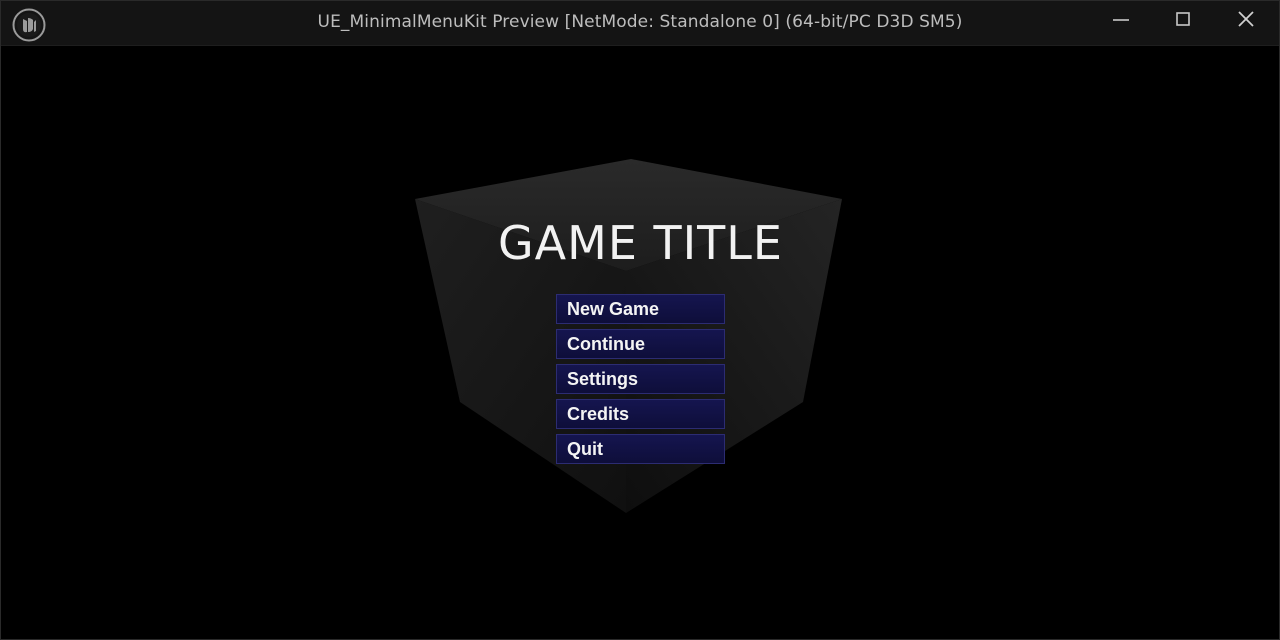 This screenshot has height=640, width=1280. Describe the element at coordinates (640, 309) in the screenshot. I see `new-game-button: New Game` at that location.